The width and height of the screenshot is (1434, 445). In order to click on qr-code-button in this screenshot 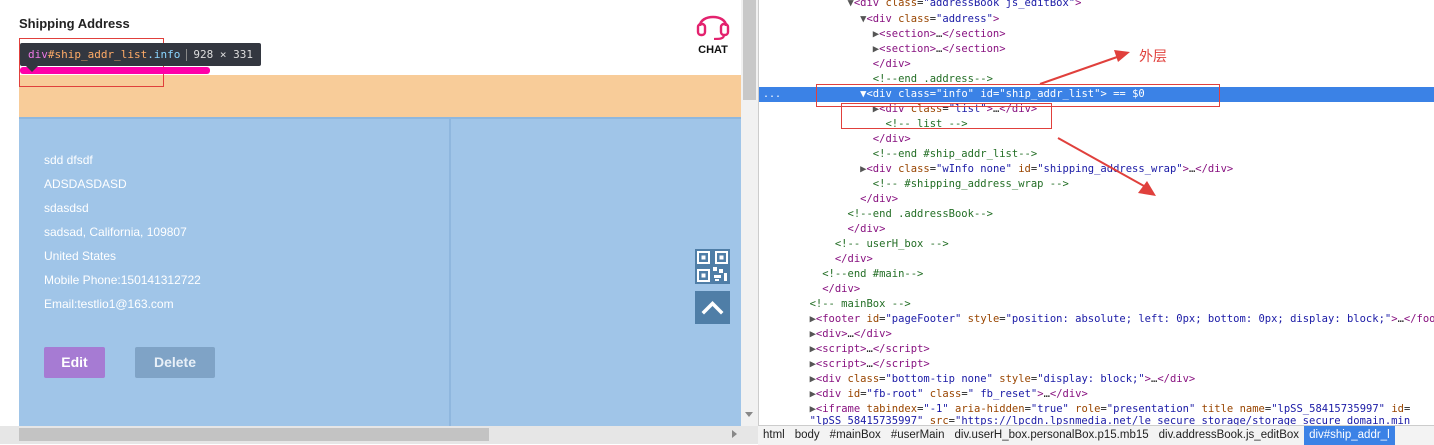, I will do `click(712, 266)`.